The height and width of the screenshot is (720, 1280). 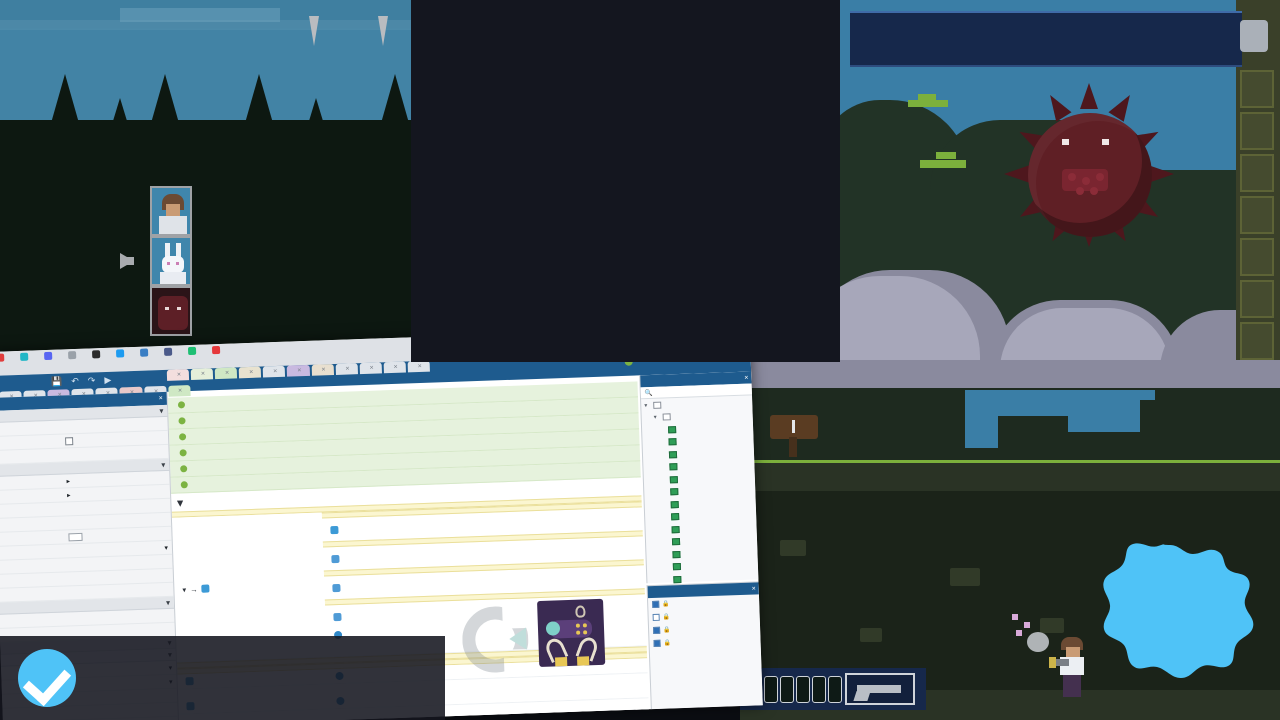 I want to click on title-menu, so click(x=165, y=261).